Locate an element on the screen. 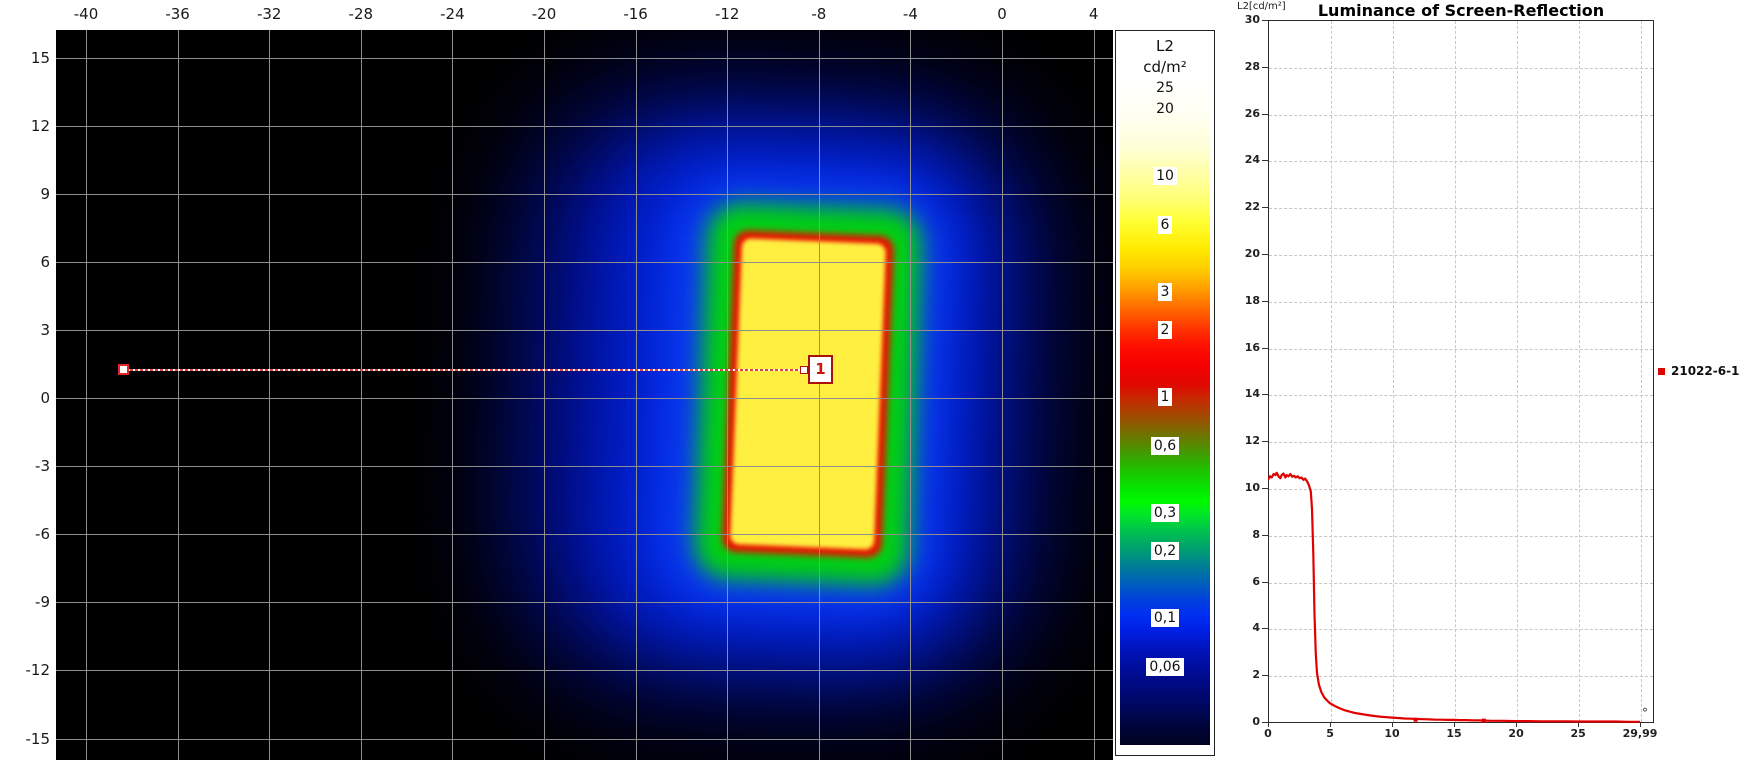  map-y-tick-label: 6 is located at coordinates (45, 261).